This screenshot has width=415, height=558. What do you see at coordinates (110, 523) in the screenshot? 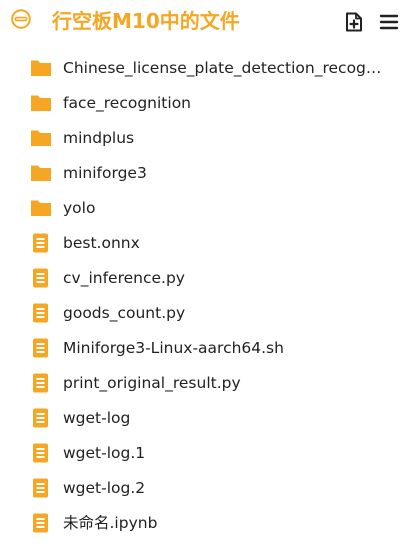
I see `file-name: 未命名.ipynb` at bounding box center [110, 523].